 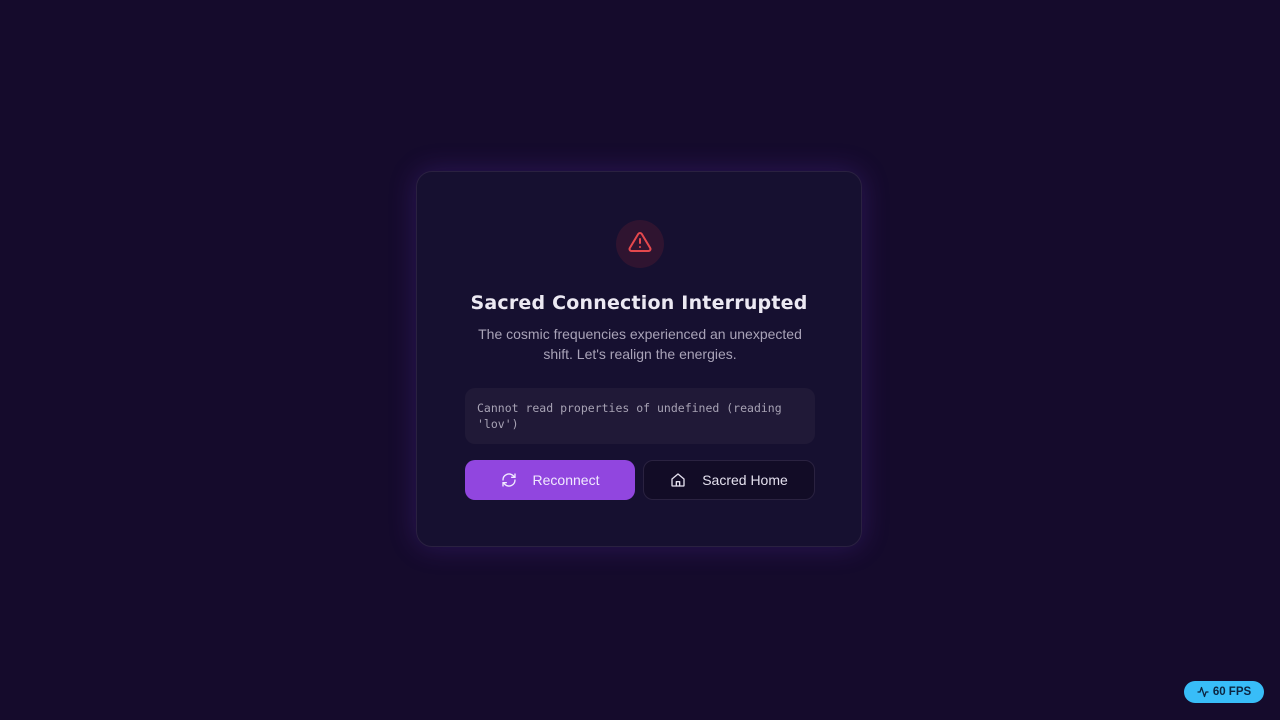 I want to click on fps-label: 60 FPS, so click(x=1232, y=692).